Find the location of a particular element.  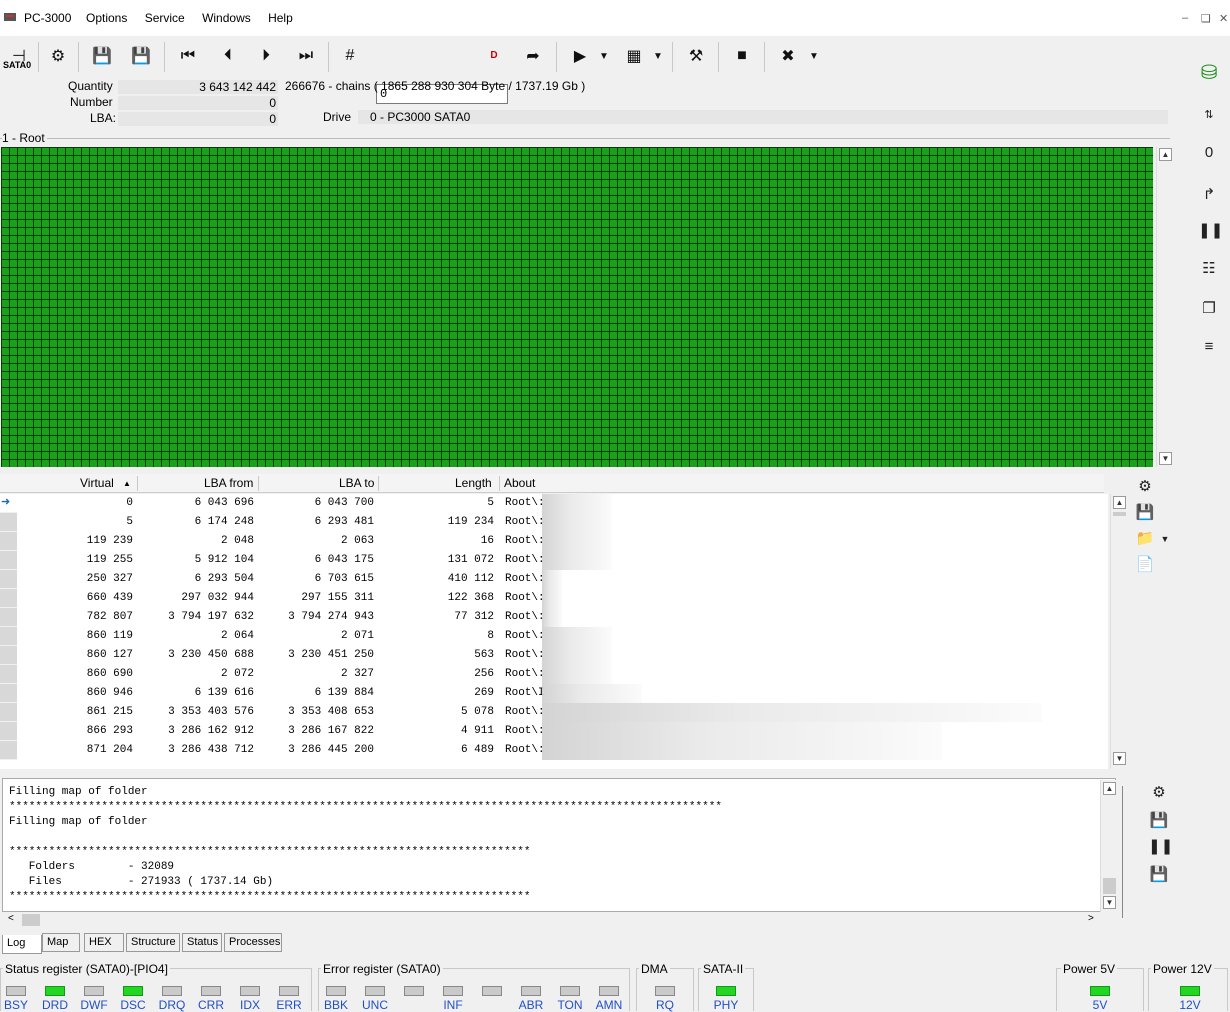

log-hscrollbar: < > is located at coordinates (551, 920).